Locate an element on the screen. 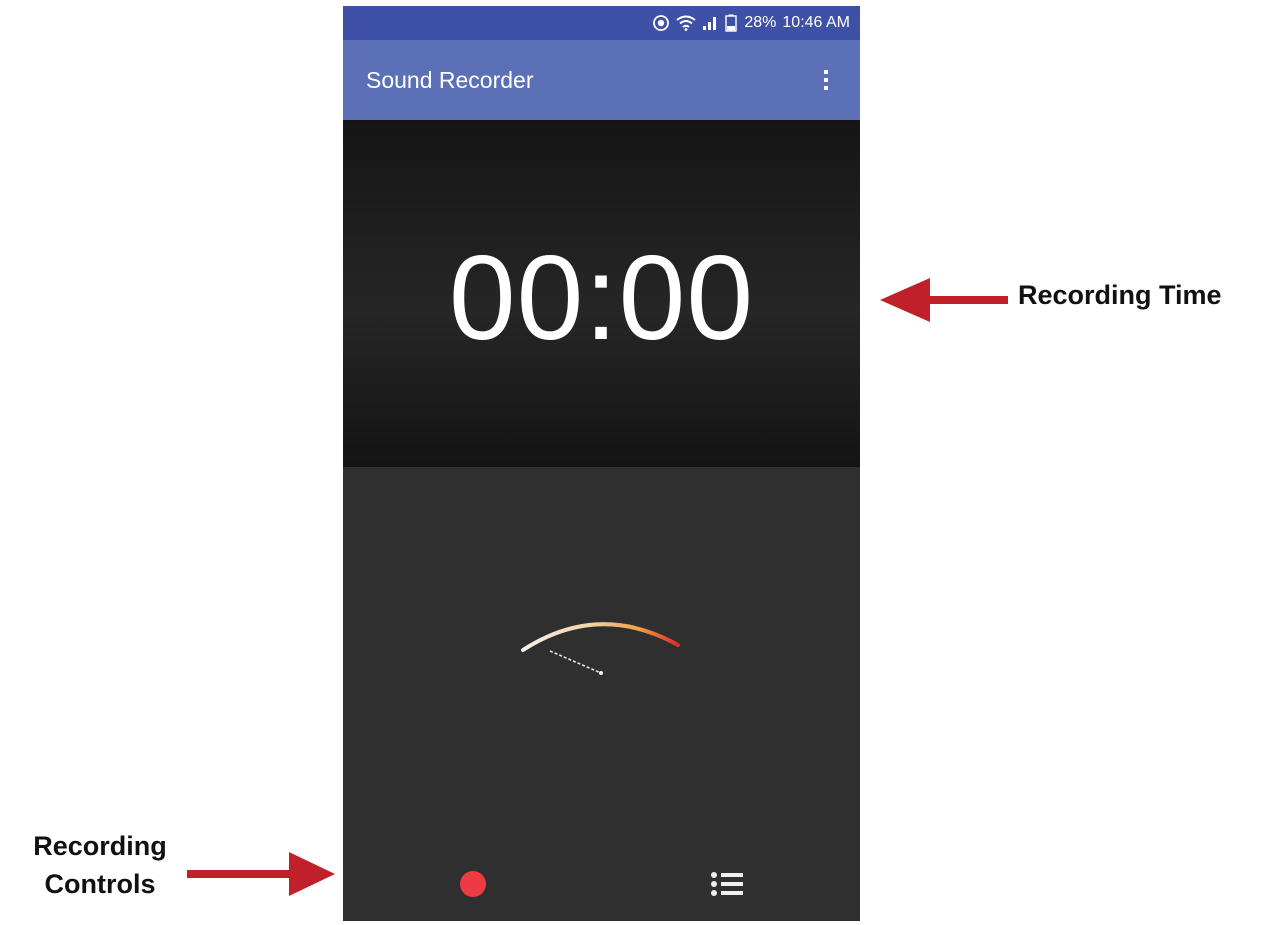  recording-controls-callout: Recording Controls is located at coordinates (100, 865).